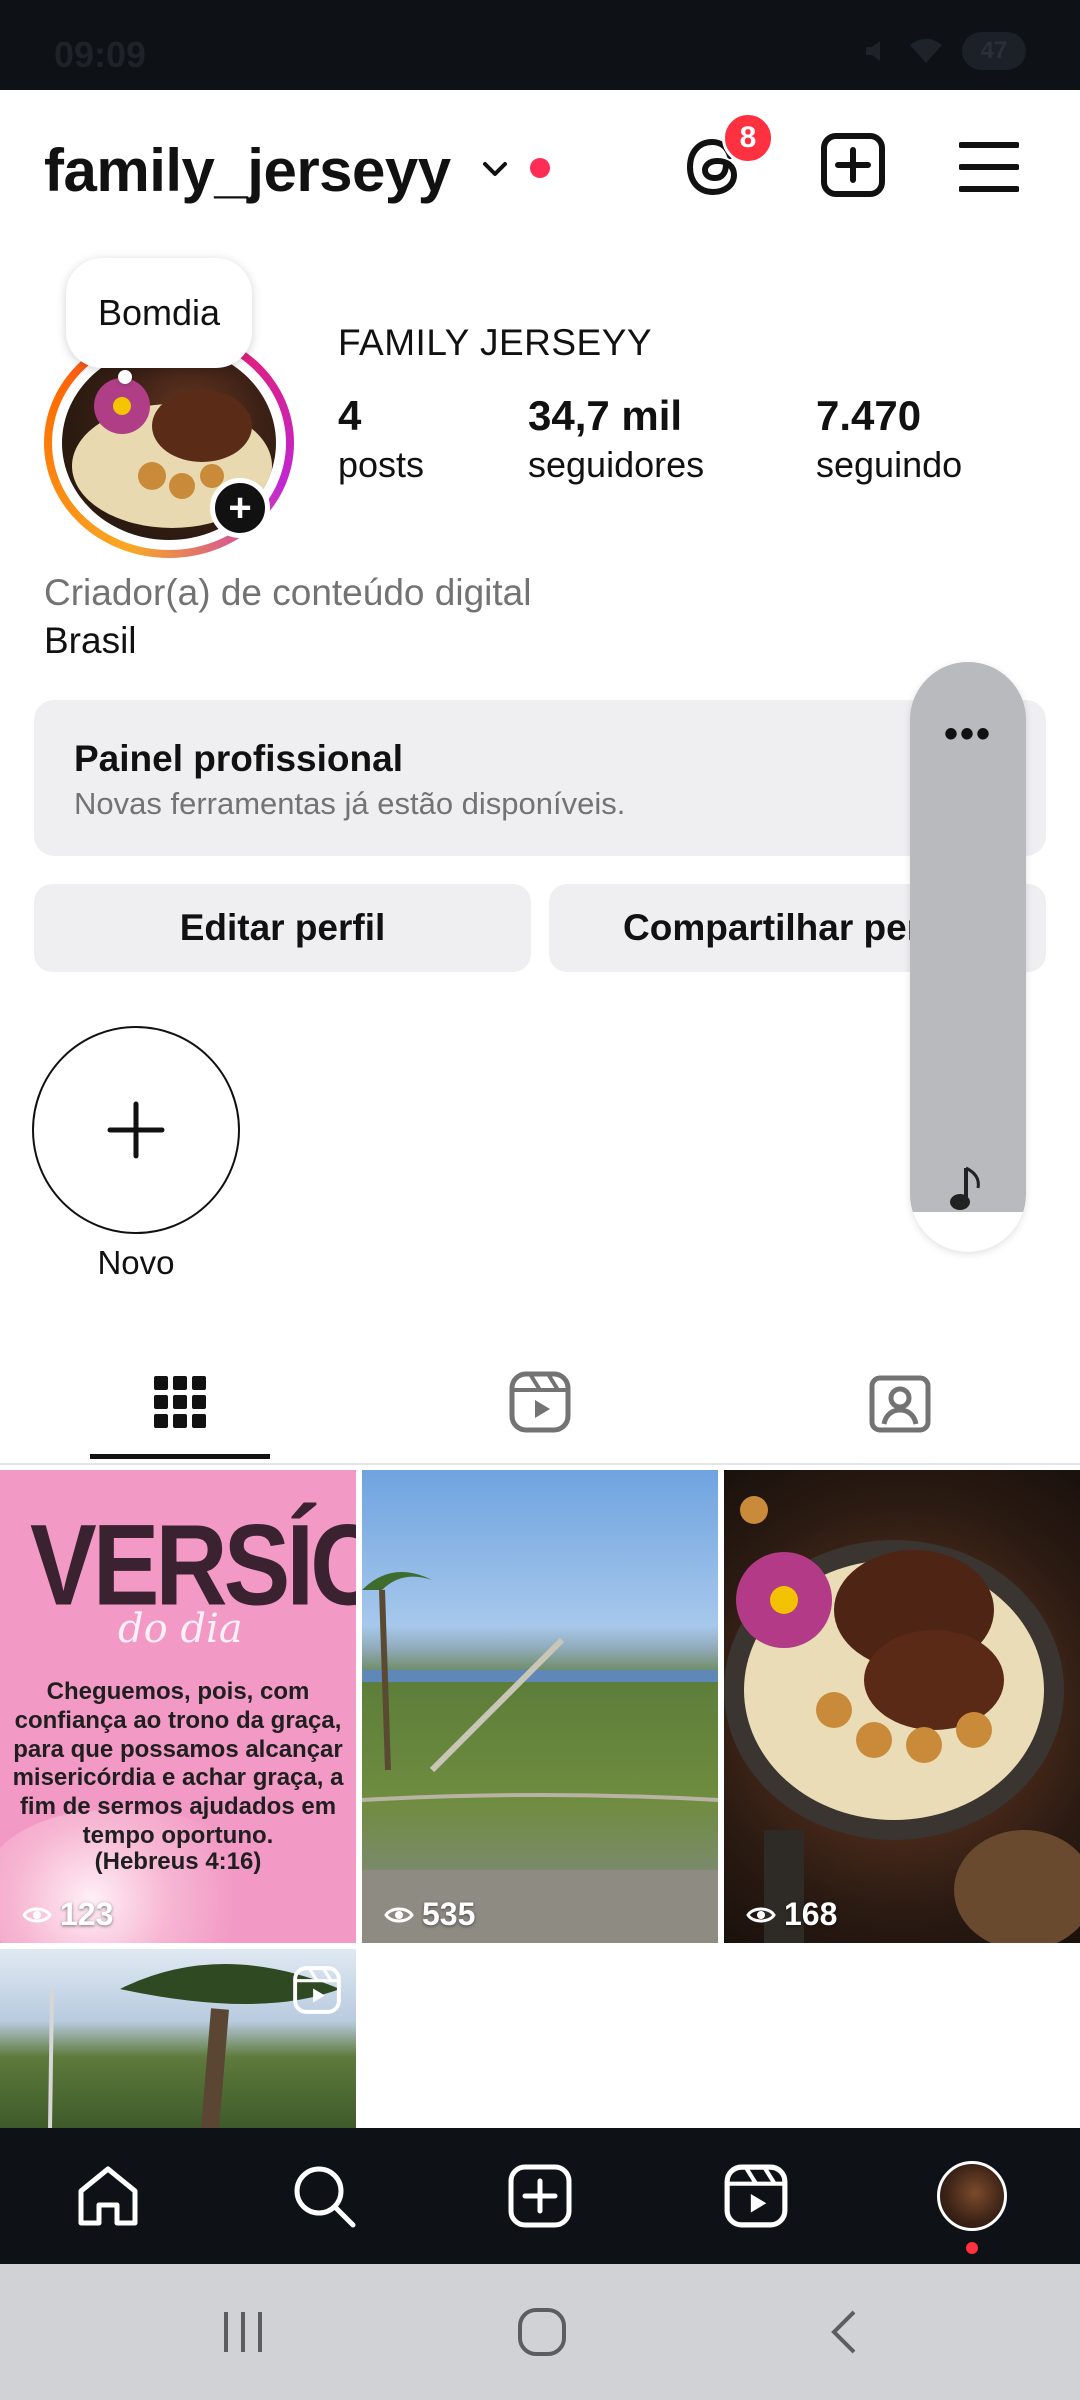 The width and height of the screenshot is (1080, 2400). Describe the element at coordinates (381, 439) in the screenshot. I see `posts-count: 4 posts` at that location.